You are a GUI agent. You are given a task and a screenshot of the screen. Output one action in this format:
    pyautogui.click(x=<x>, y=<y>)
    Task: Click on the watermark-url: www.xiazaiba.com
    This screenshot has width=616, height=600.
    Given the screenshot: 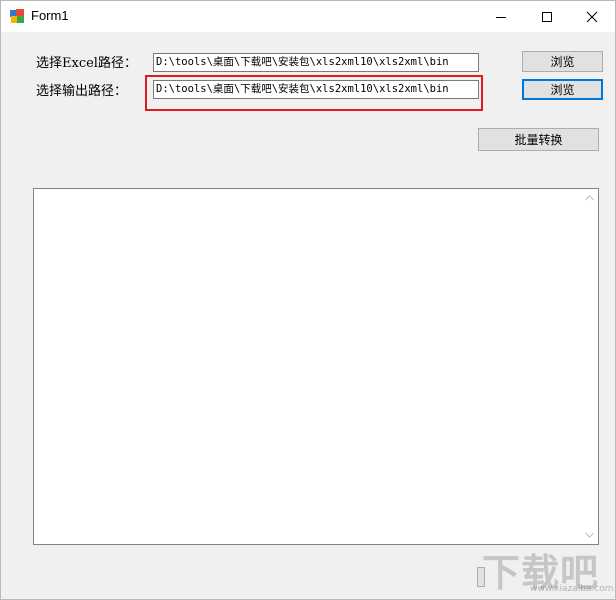 What is the action you would take?
    pyautogui.click(x=572, y=589)
    